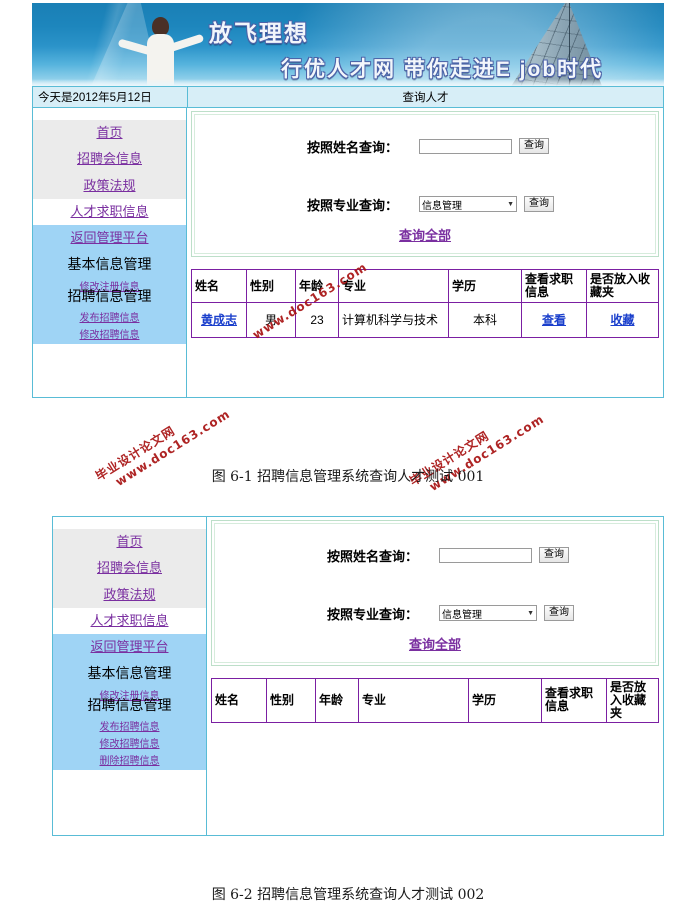  Describe the element at coordinates (425, 97) in the screenshot. I see `page-title: 查询人才` at that location.